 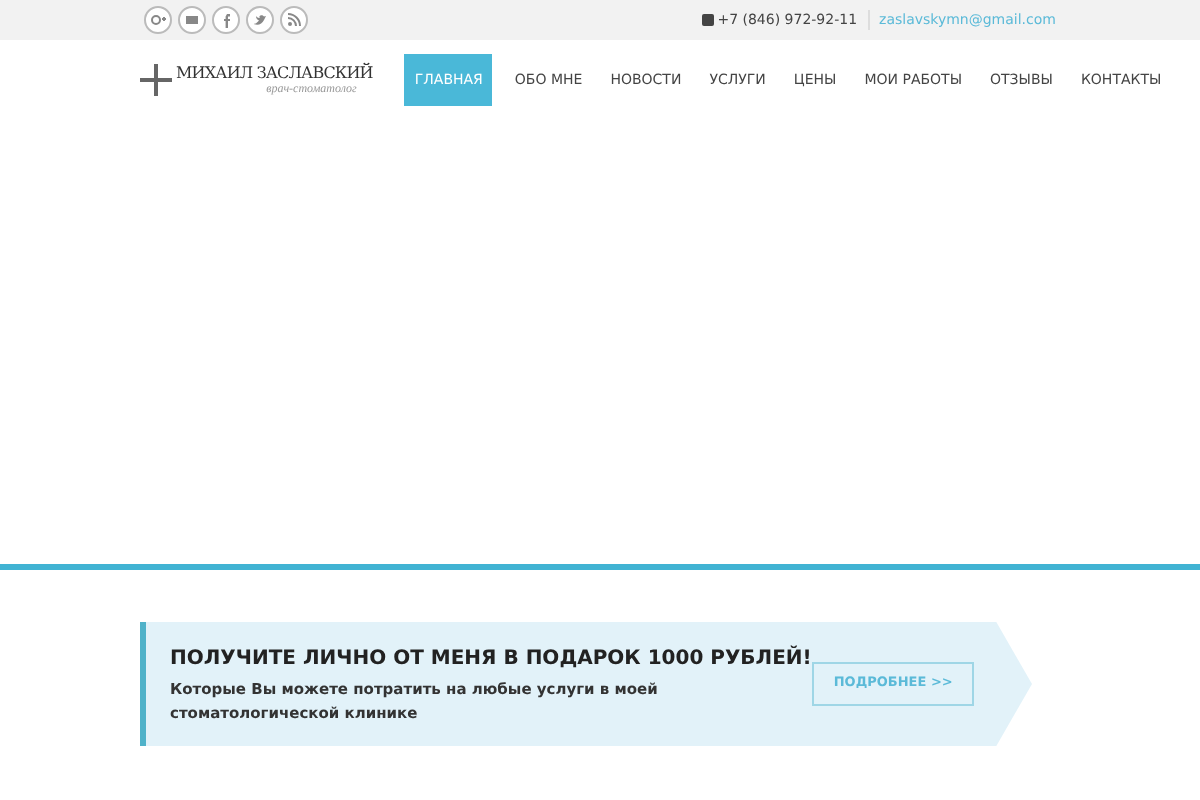 I want to click on rss-icon, so click(x=294, y=20).